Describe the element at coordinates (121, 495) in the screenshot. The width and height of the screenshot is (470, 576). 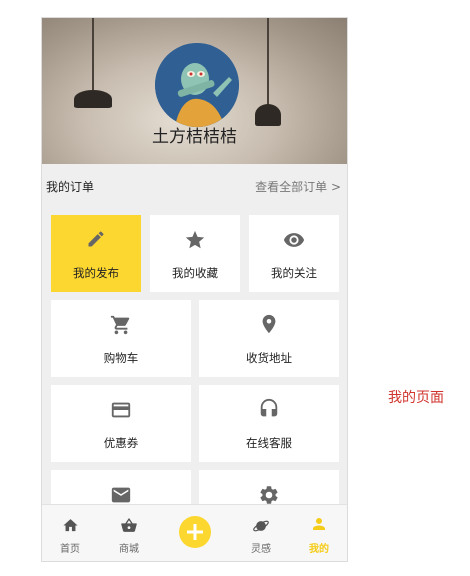
I see `mail-icon` at that location.